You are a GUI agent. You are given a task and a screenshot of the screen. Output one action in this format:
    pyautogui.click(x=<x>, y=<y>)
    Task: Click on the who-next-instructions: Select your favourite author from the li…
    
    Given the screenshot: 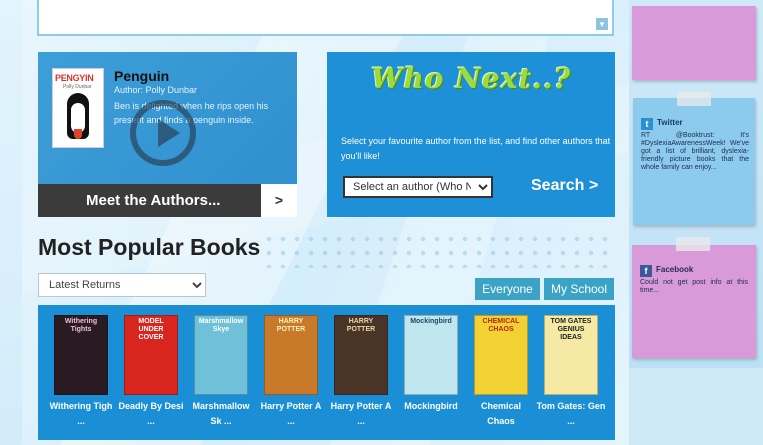 What is the action you would take?
    pyautogui.click(x=476, y=148)
    